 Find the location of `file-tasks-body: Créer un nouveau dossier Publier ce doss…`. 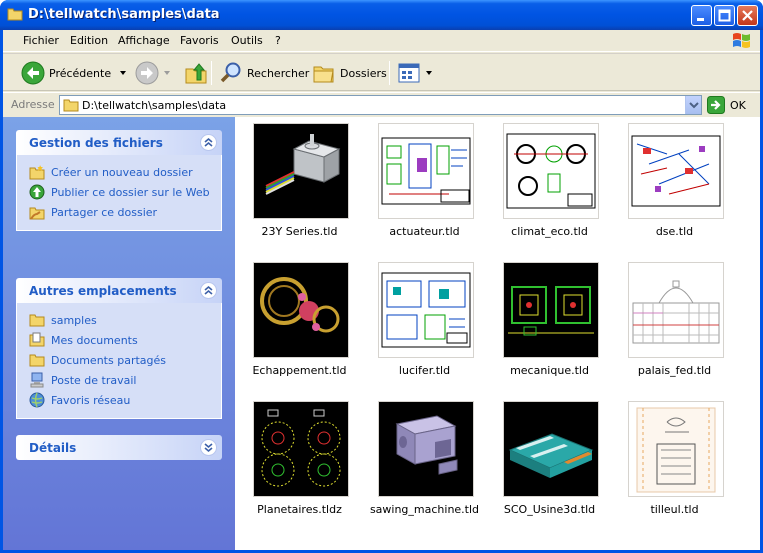

file-tasks-body: Créer un nouveau dossier Publier ce doss… is located at coordinates (119, 193).